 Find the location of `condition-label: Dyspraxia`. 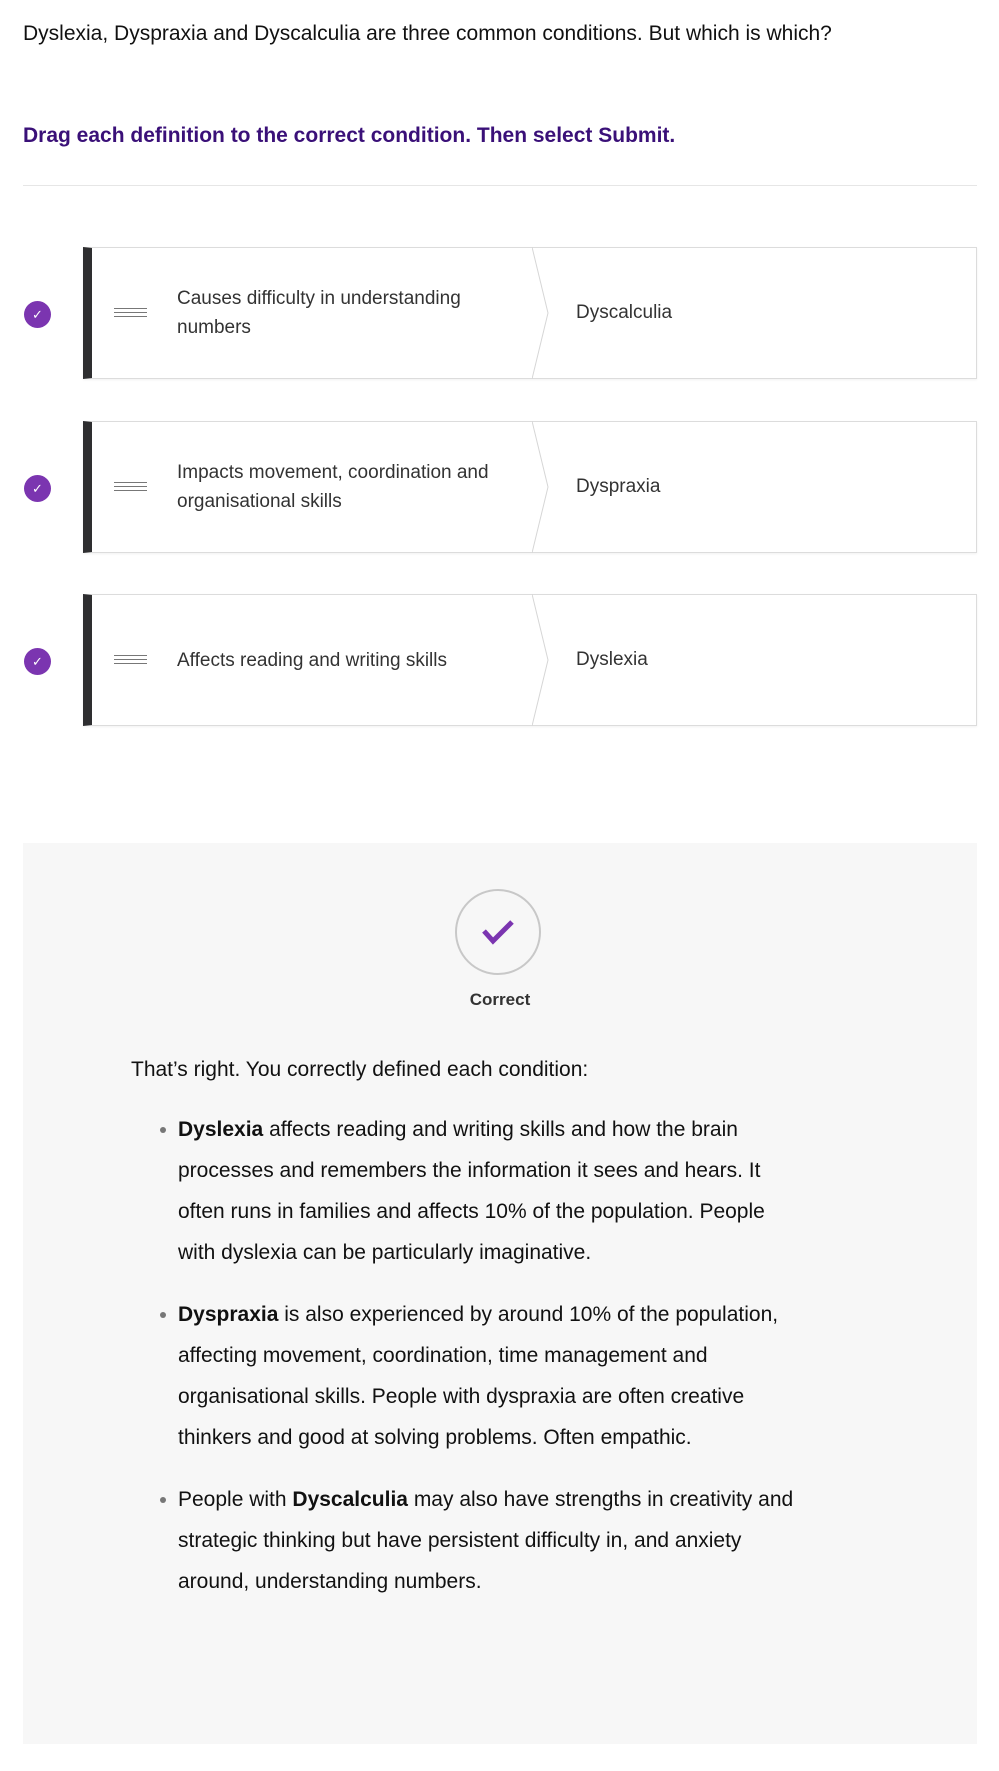

condition-label: Dyspraxia is located at coordinates (618, 486).